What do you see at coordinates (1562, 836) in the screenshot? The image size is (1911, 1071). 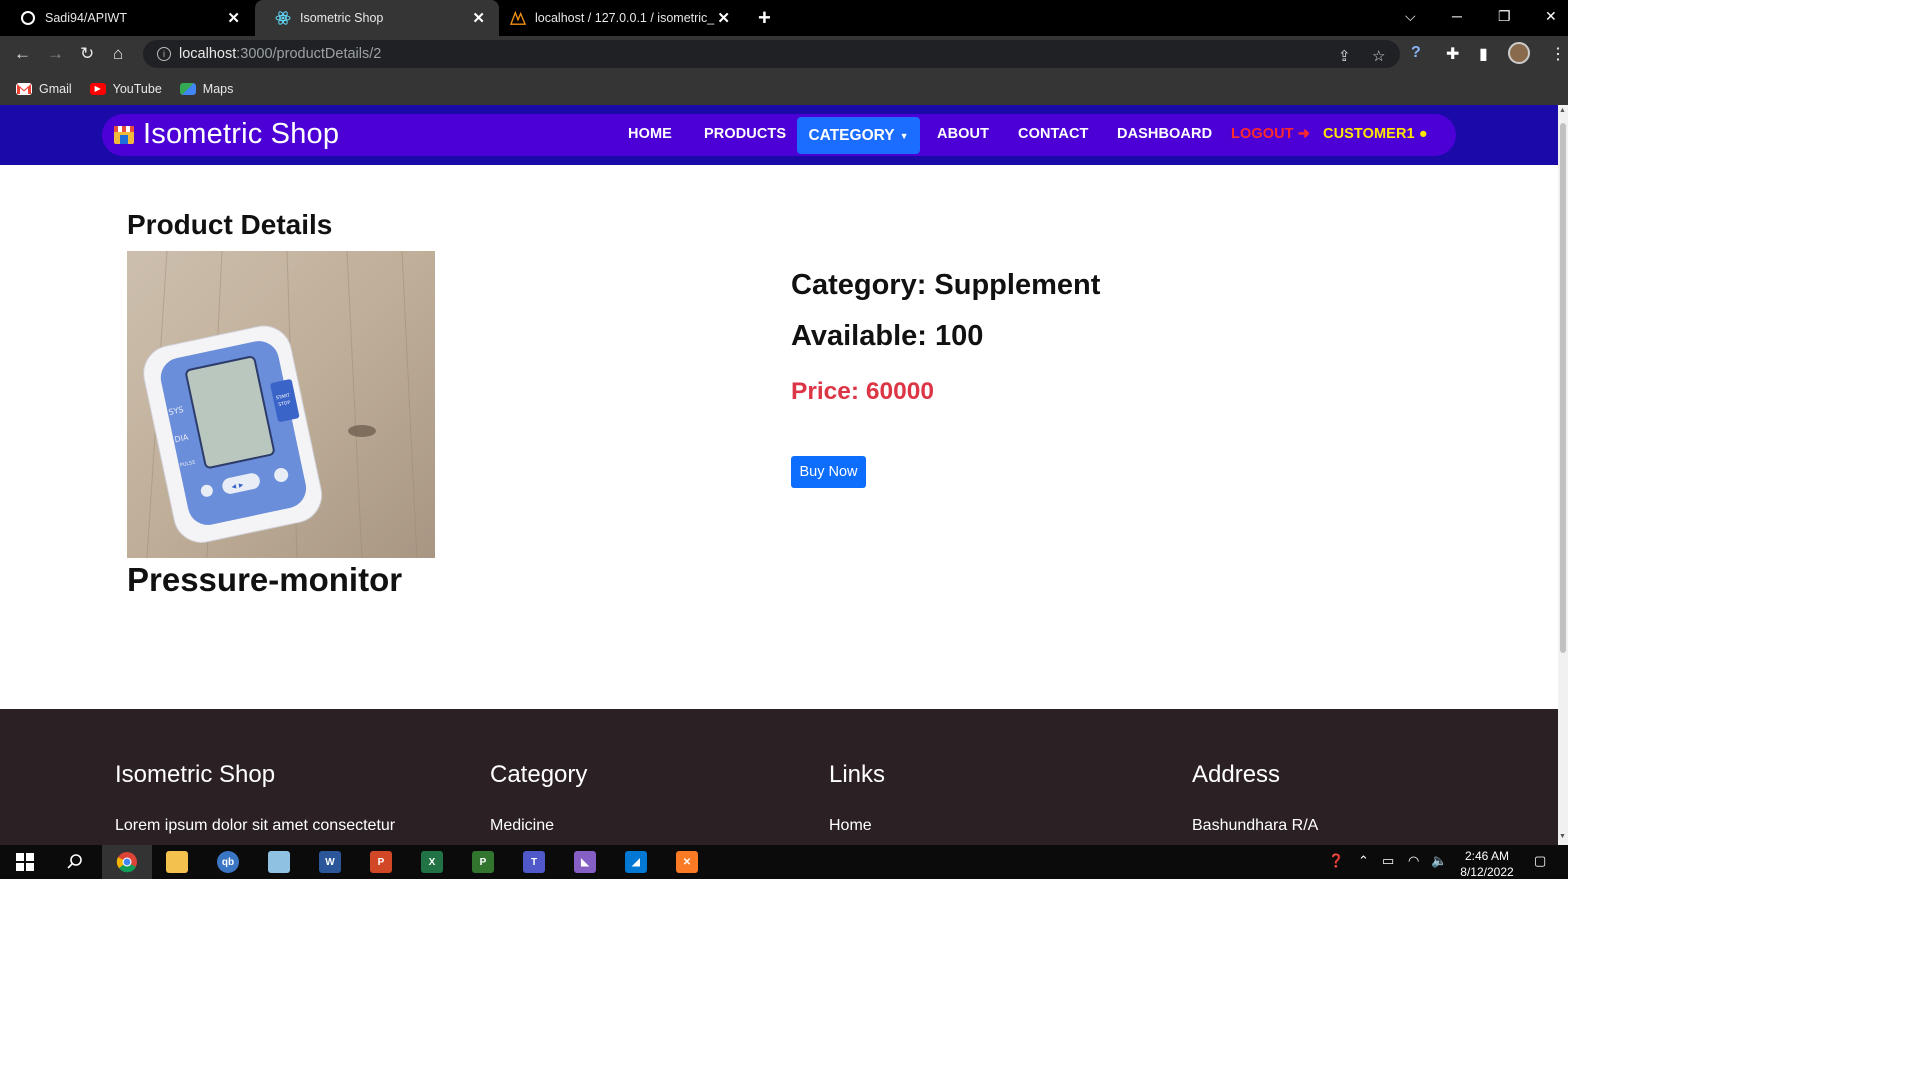 I see `scroll-down-arrow-icon: ▼` at bounding box center [1562, 836].